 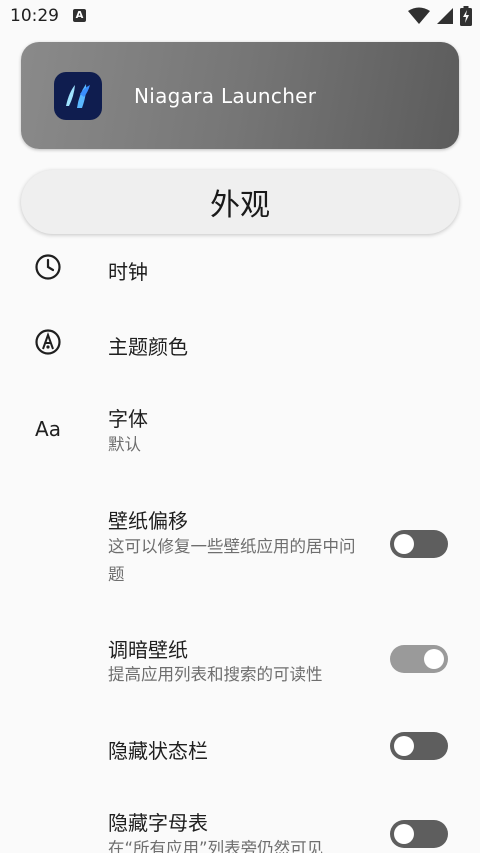 What do you see at coordinates (419, 15) in the screenshot?
I see `wifi-icon` at bounding box center [419, 15].